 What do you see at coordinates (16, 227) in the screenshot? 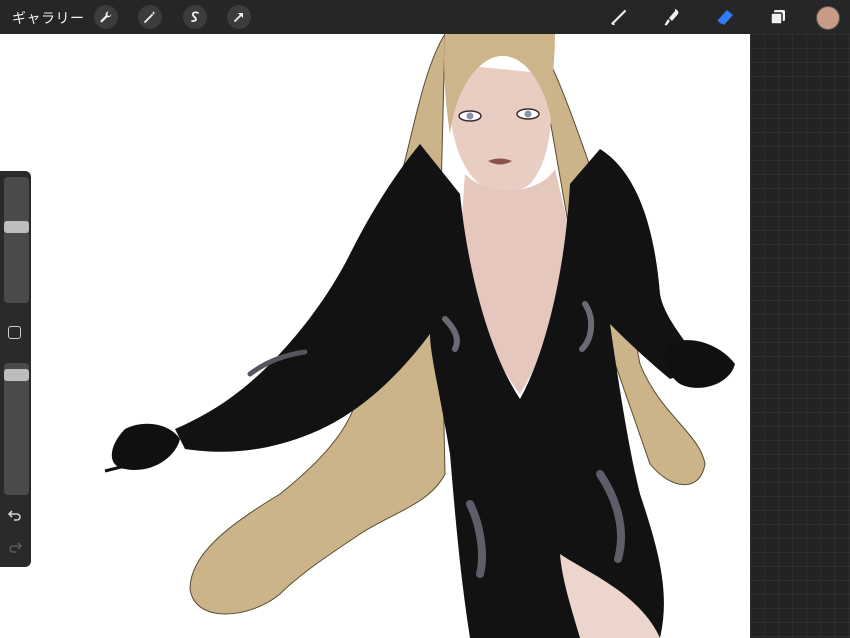
I see `brush-size-thumb` at bounding box center [16, 227].